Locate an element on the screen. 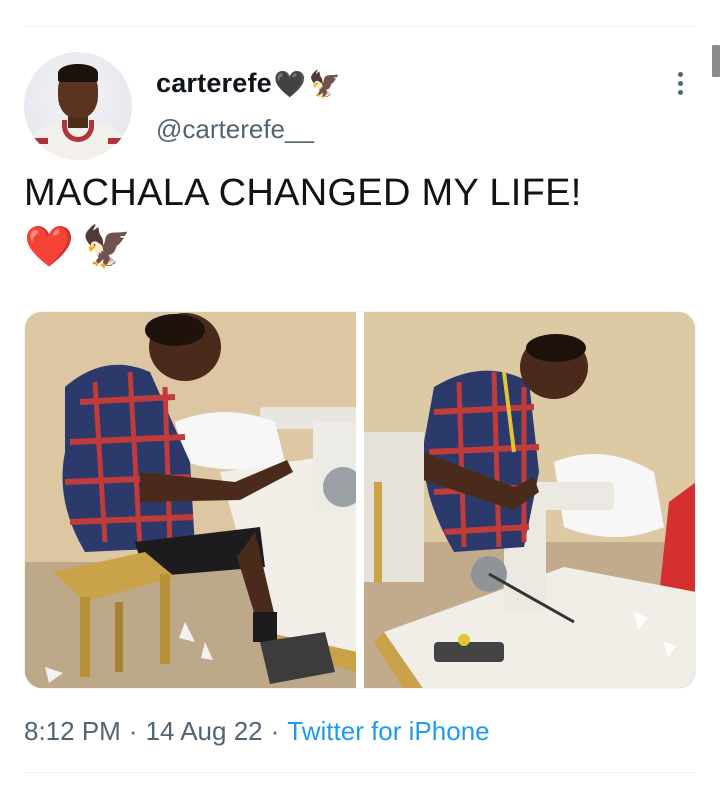 This screenshot has height=793, width=720. tweet-source-link: Twitter for iPhone is located at coordinates (388, 731).